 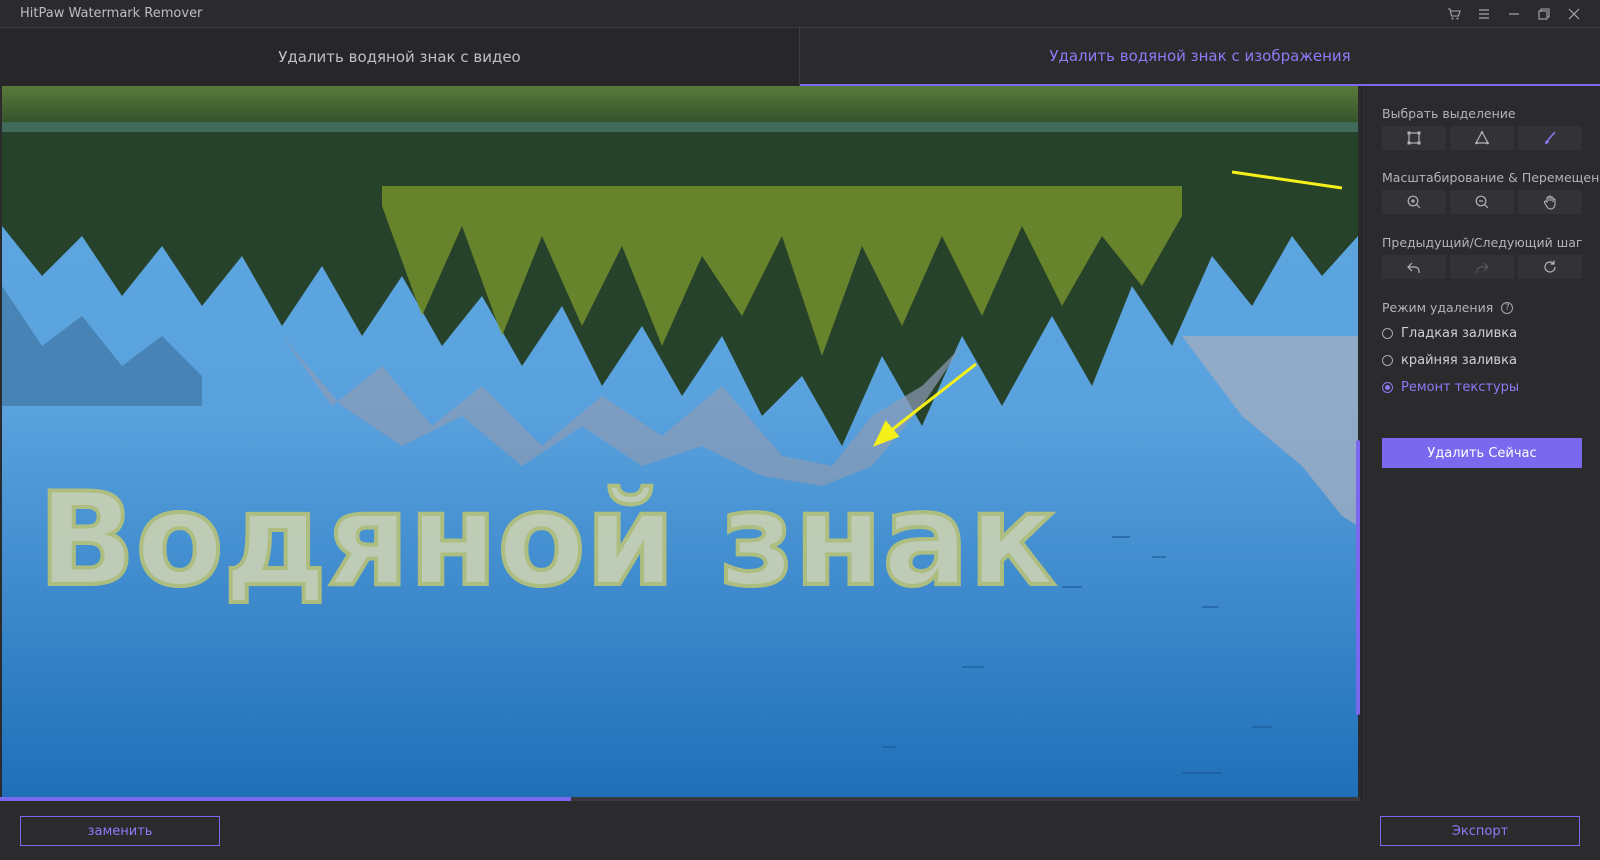 I want to click on hand-pan-icon, so click(x=1550, y=202).